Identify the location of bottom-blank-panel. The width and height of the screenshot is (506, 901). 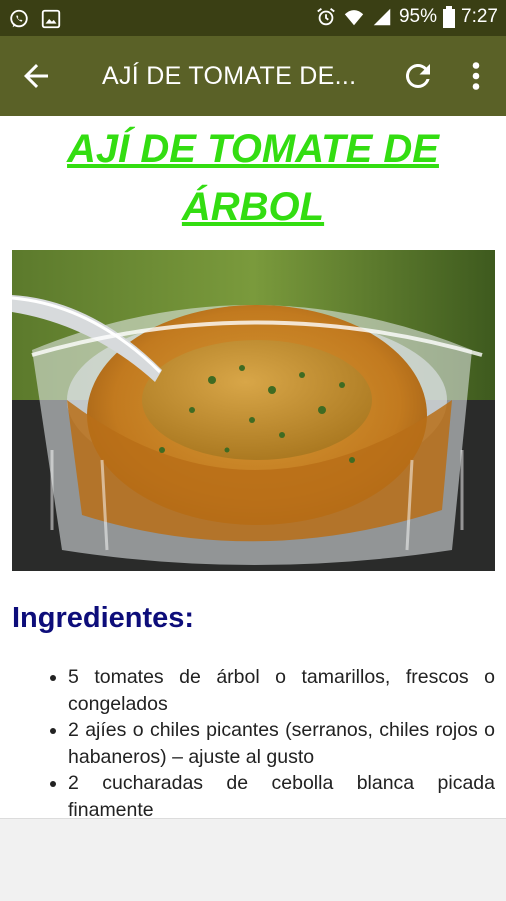
(253, 859).